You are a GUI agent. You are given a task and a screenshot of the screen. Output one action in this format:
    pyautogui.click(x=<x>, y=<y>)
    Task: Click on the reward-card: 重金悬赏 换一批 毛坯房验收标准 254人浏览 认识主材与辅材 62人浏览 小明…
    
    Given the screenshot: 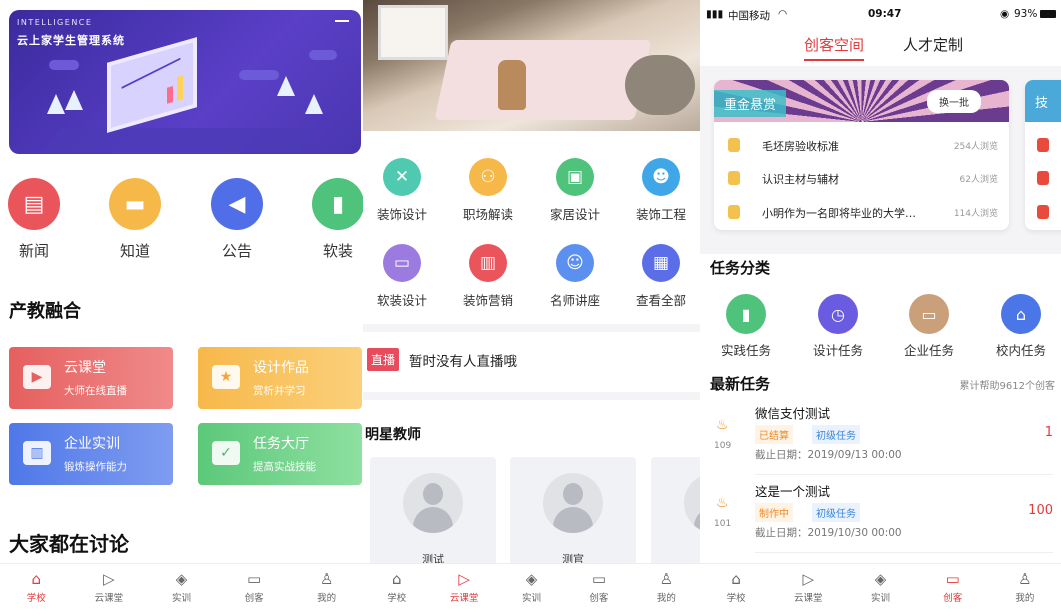 What is the action you would take?
    pyautogui.click(x=861, y=155)
    